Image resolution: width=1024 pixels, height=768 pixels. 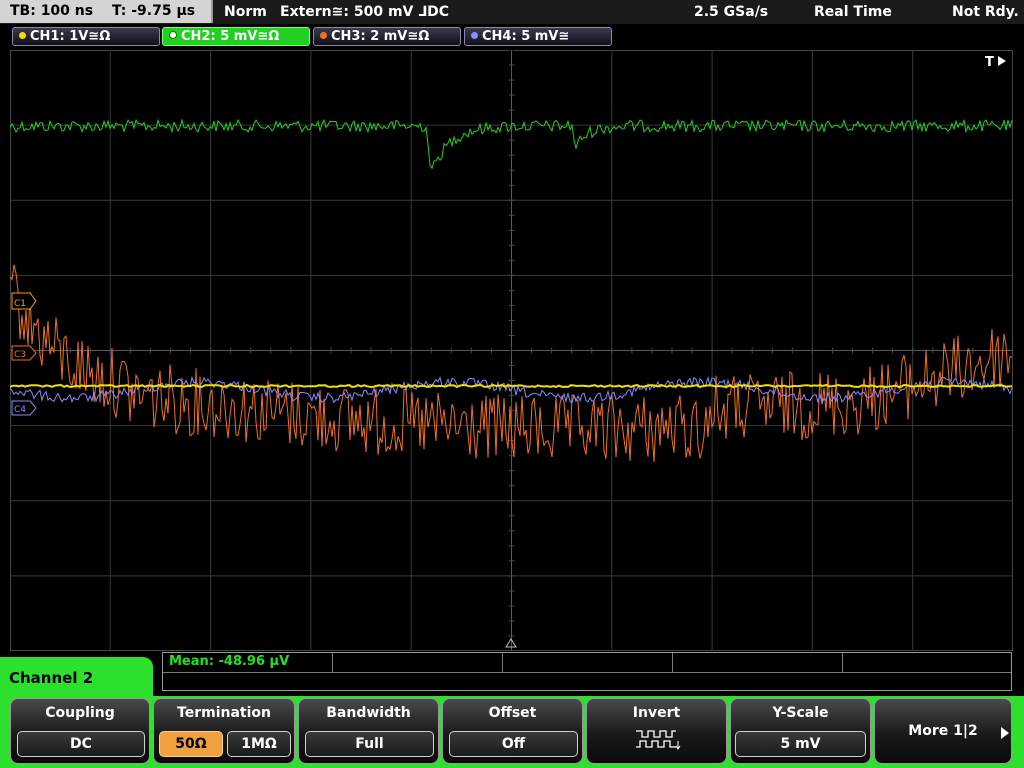 I want to click on offset-softkey: Offset Off, so click(x=512, y=731).